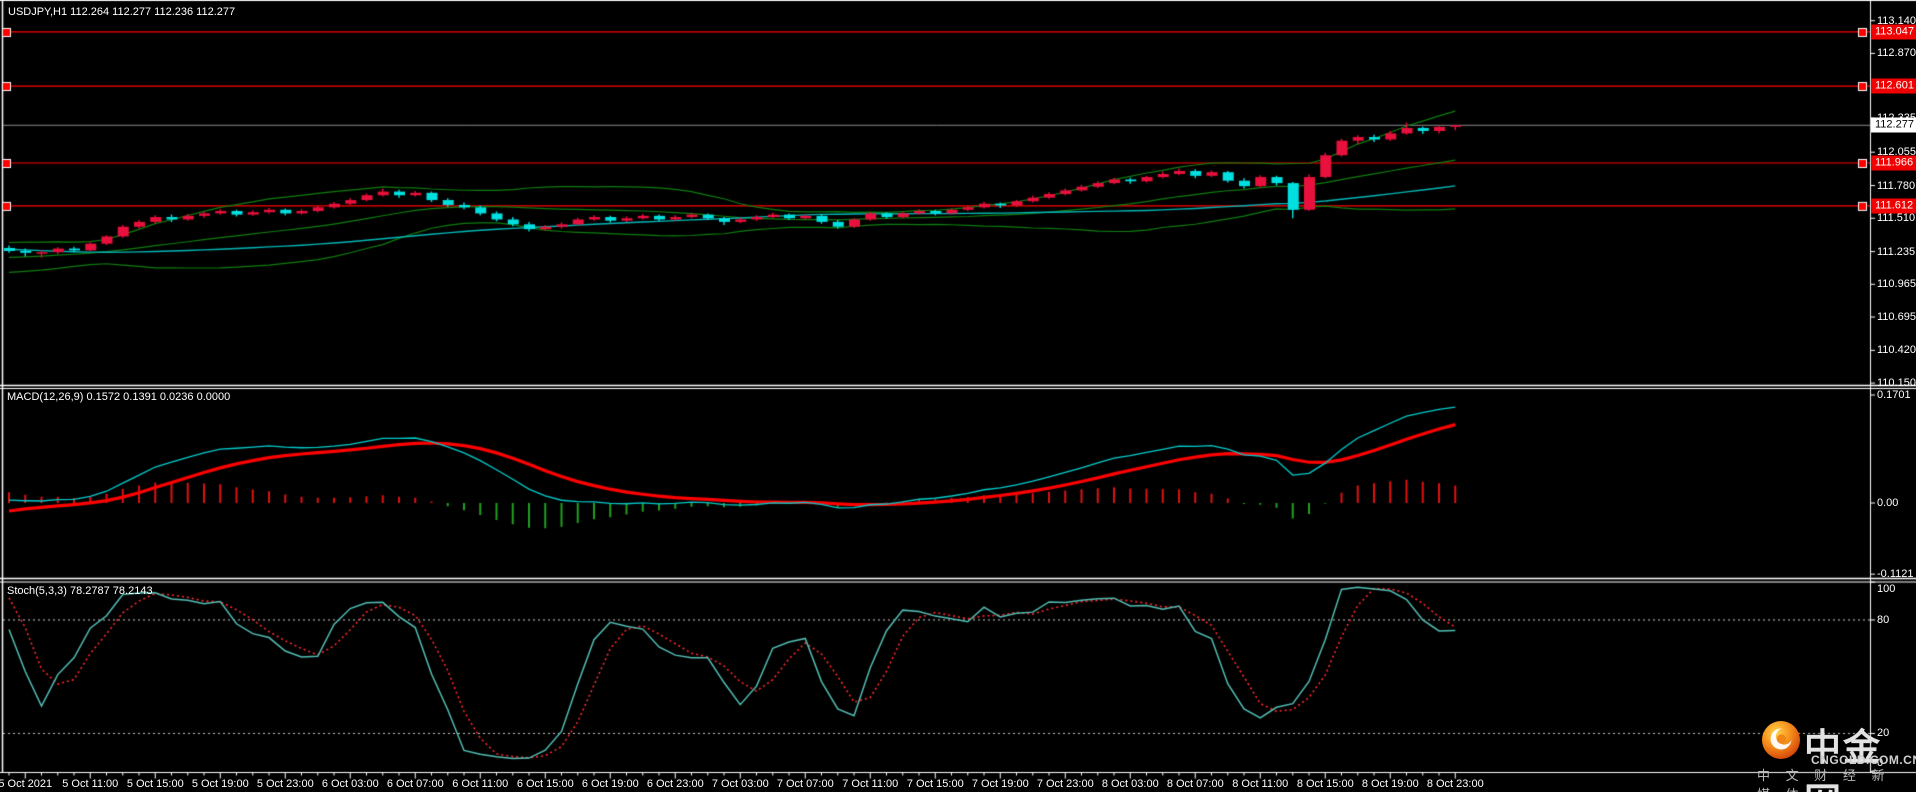 Image resolution: width=1916 pixels, height=792 pixels. I want to click on time-axis-label: 5 Oct 2021, so click(26, 784).